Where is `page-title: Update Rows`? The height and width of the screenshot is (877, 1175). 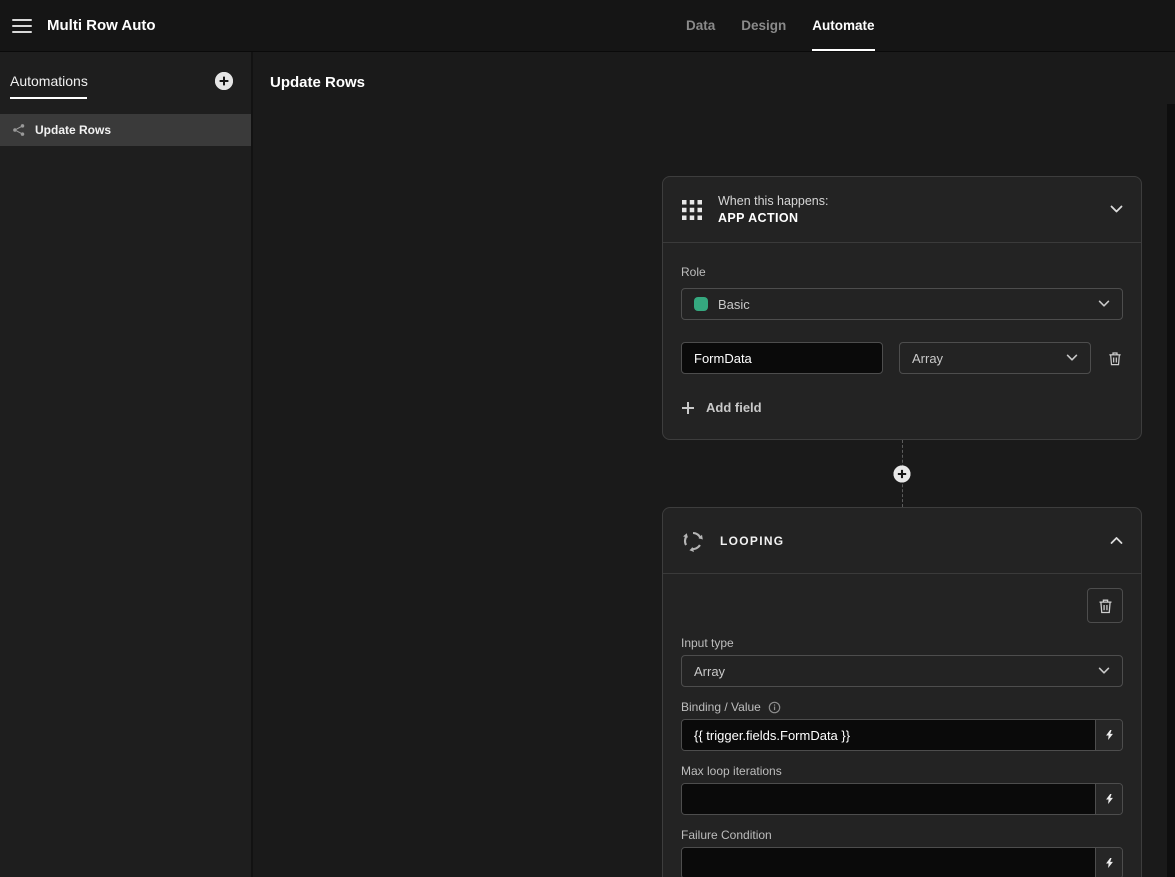
page-title: Update Rows is located at coordinates (318, 82).